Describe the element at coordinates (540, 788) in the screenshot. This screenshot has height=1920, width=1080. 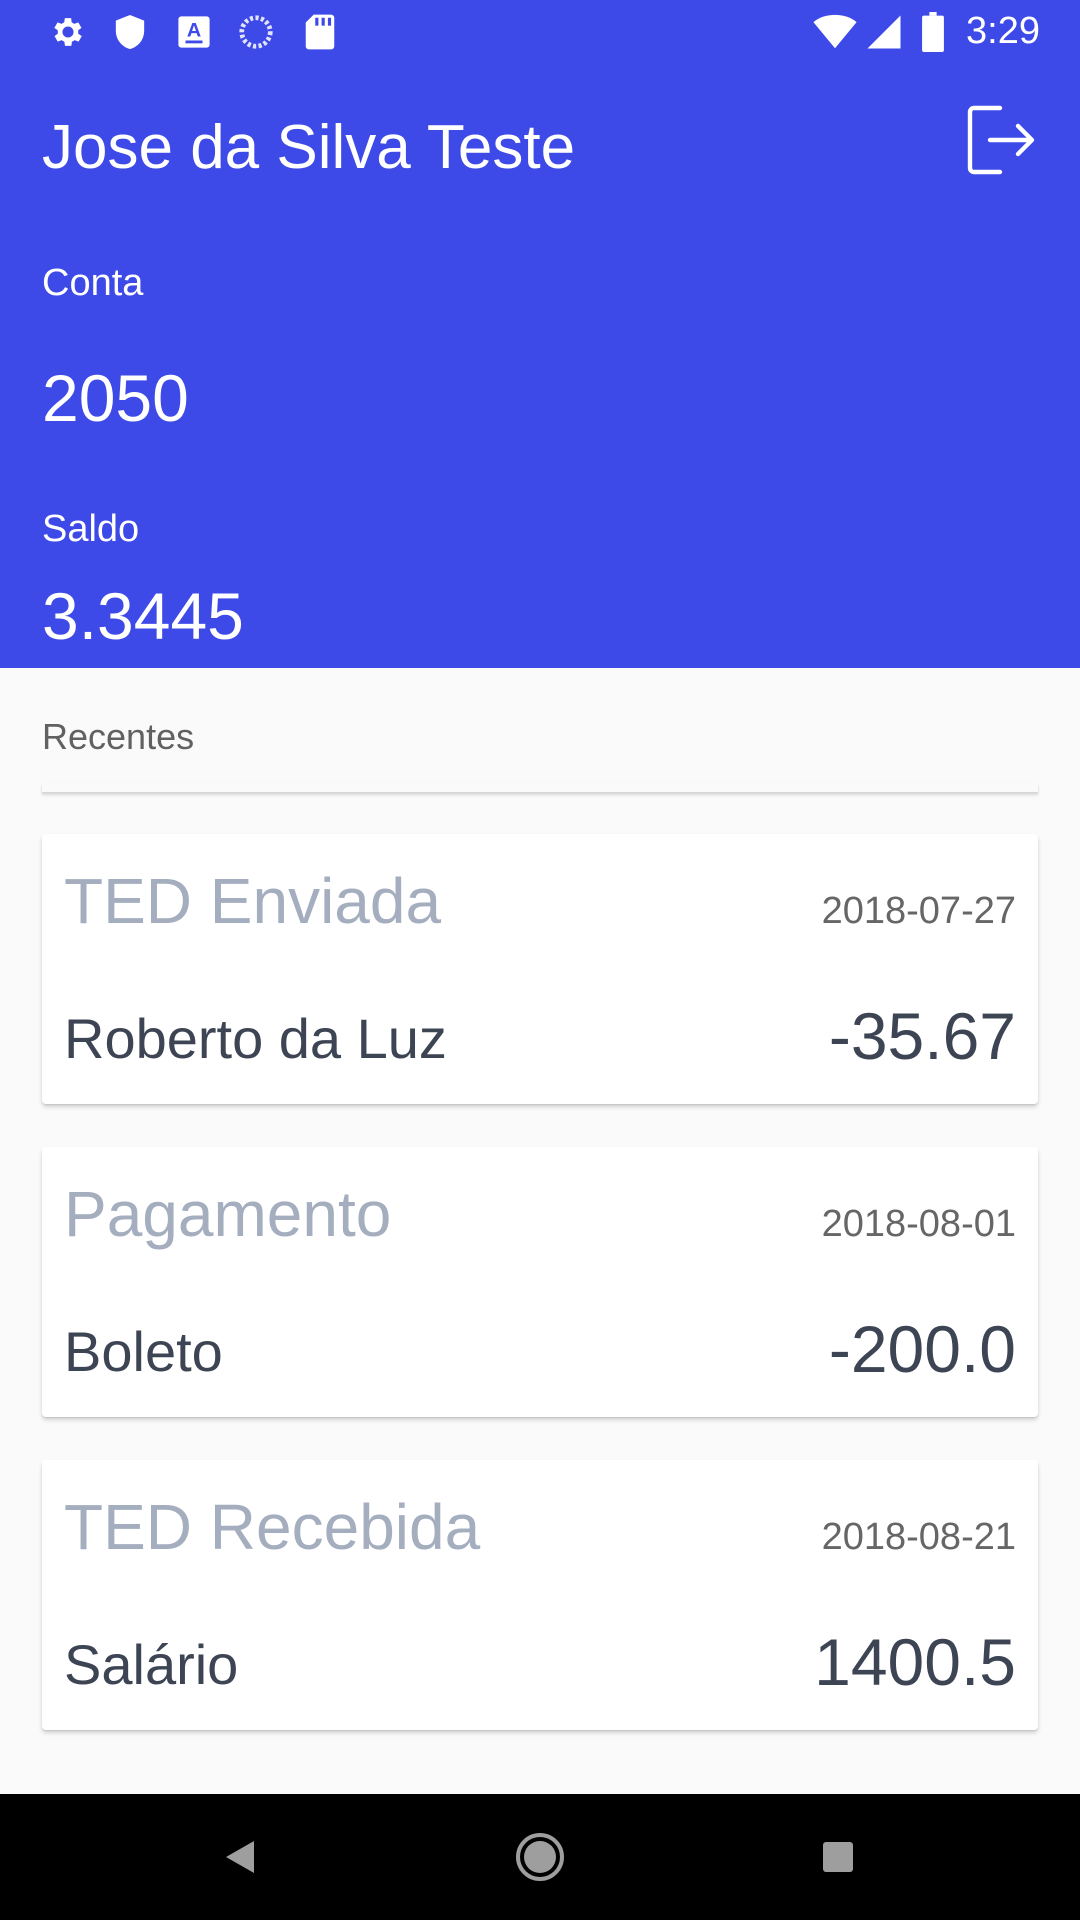
I see `section-divider` at that location.